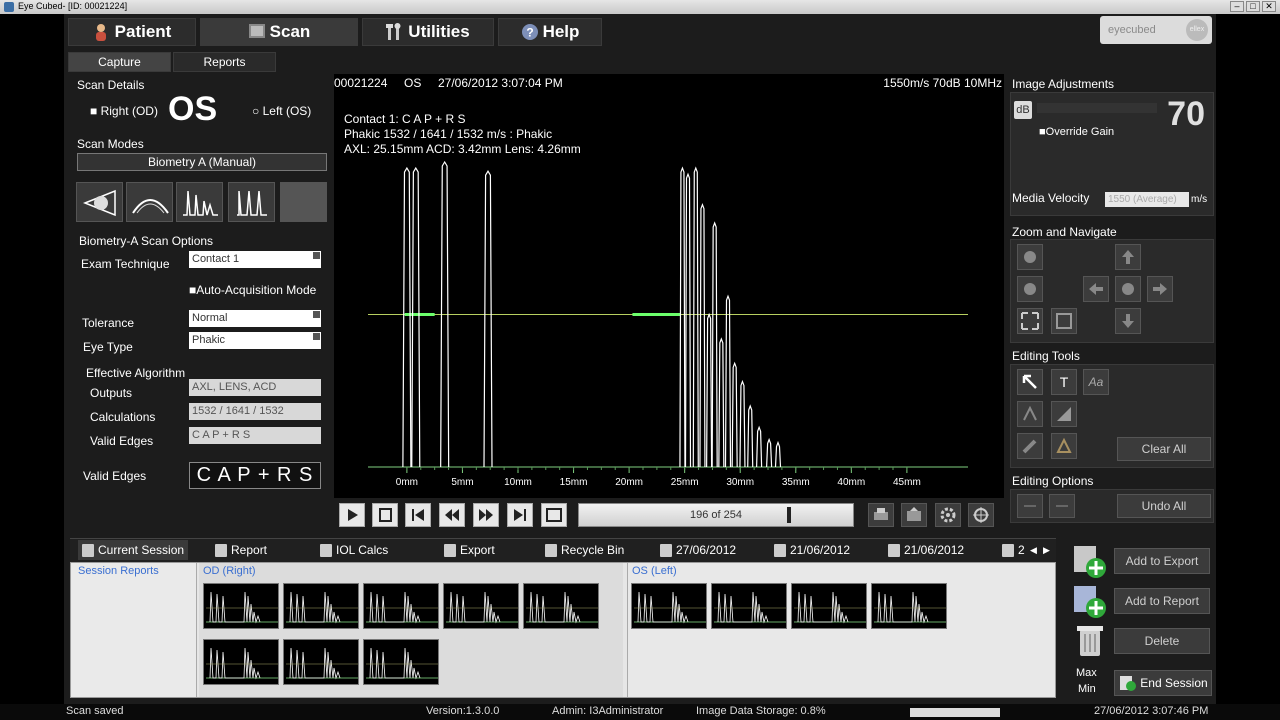 This screenshot has height=720, width=1280. Describe the element at coordinates (1147, 199) in the screenshot. I see `media-velocity-field: 1550 (Average)` at that location.